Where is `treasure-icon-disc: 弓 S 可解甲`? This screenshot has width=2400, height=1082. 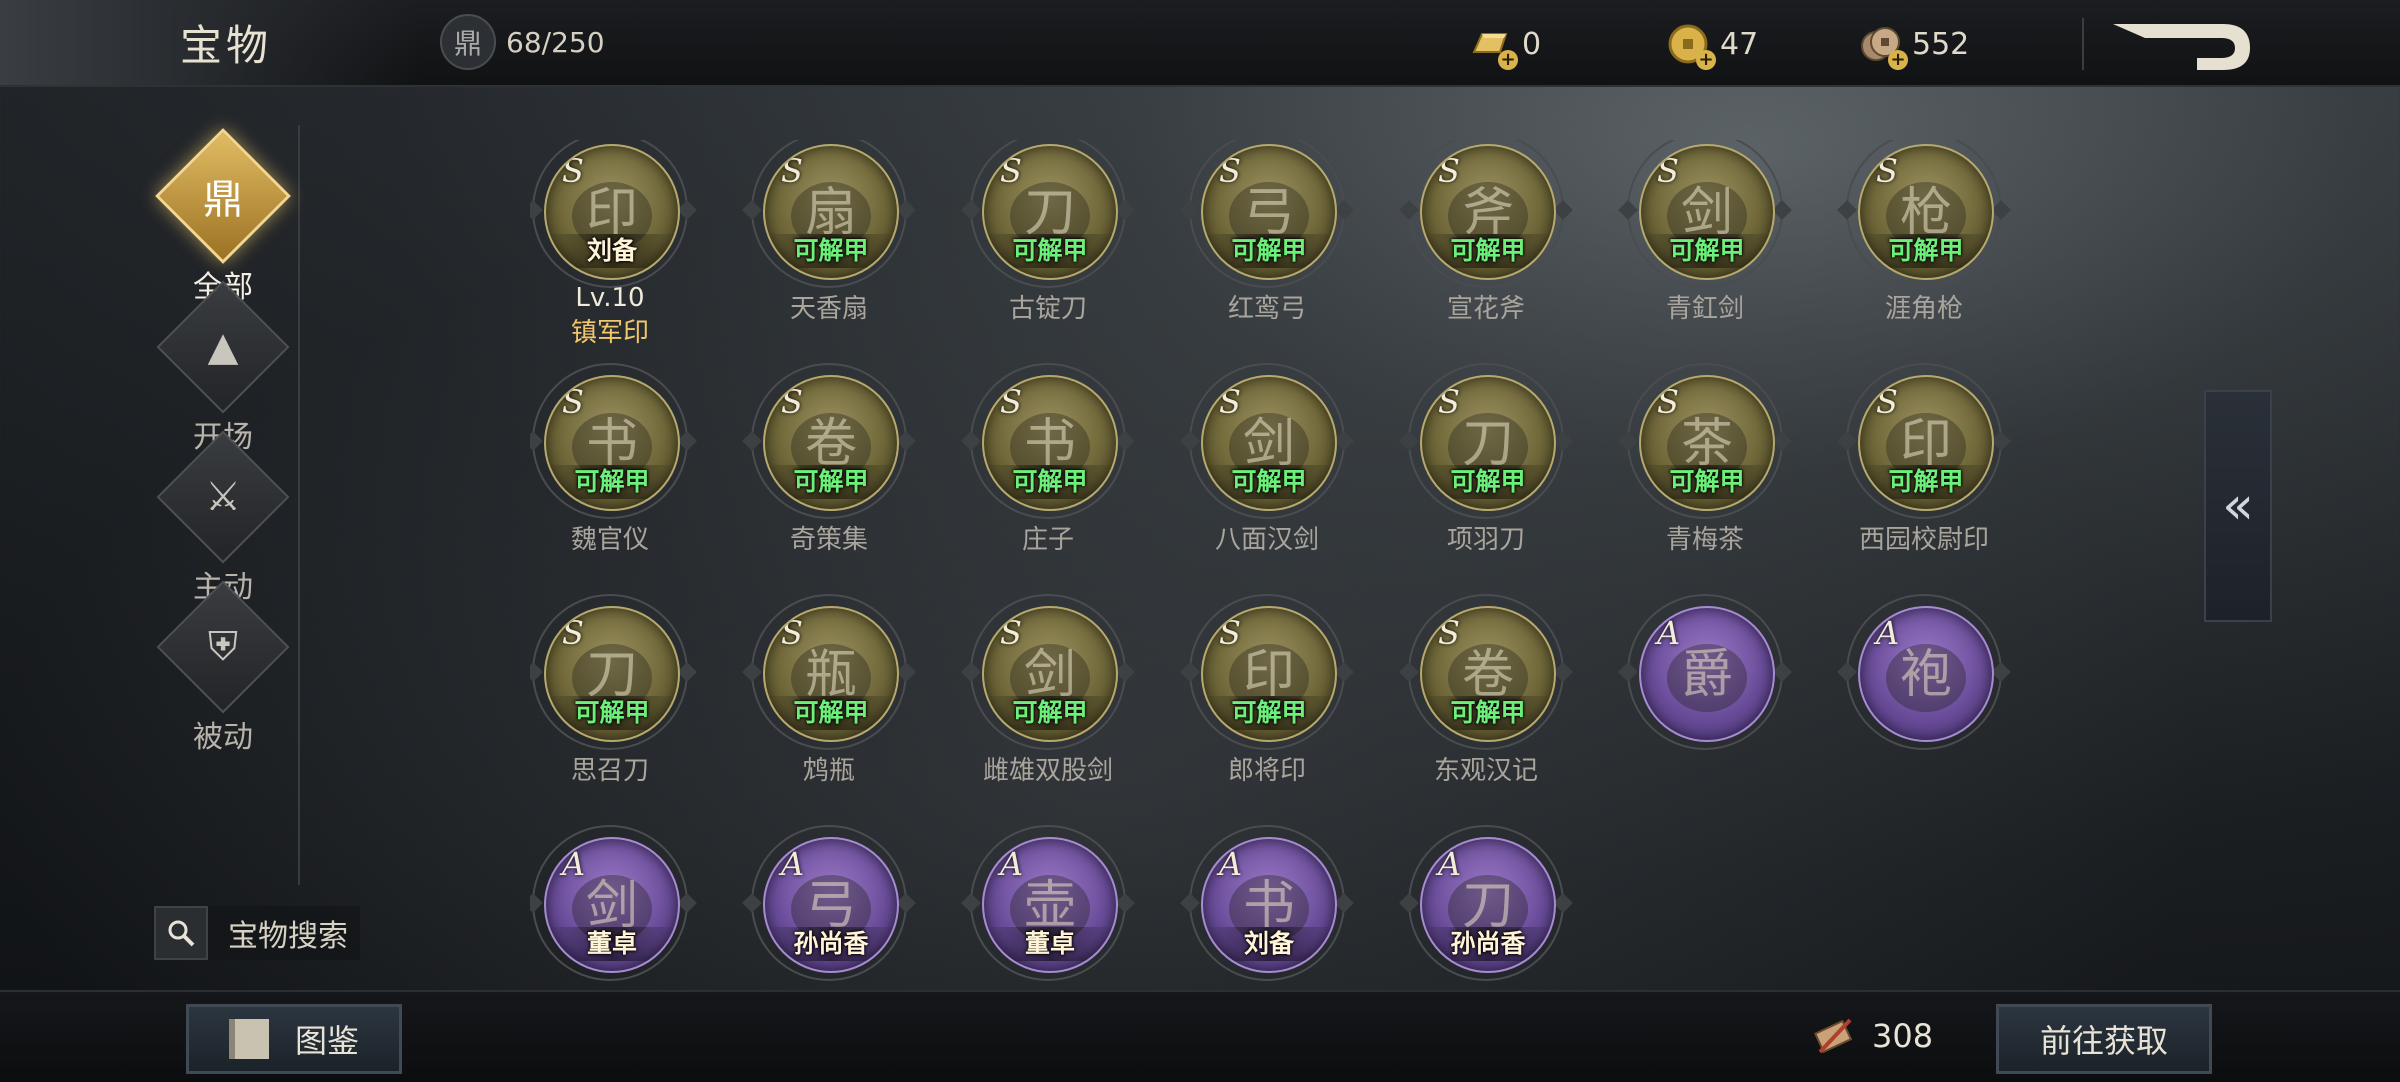
treasure-icon-disc: 弓 S 可解甲 is located at coordinates (1269, 212).